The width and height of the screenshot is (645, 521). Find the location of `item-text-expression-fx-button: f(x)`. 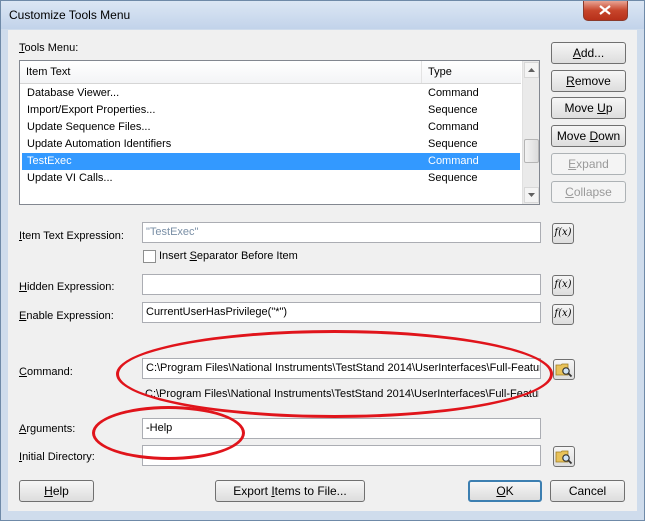

item-text-expression-fx-button: f(x) is located at coordinates (563, 233).